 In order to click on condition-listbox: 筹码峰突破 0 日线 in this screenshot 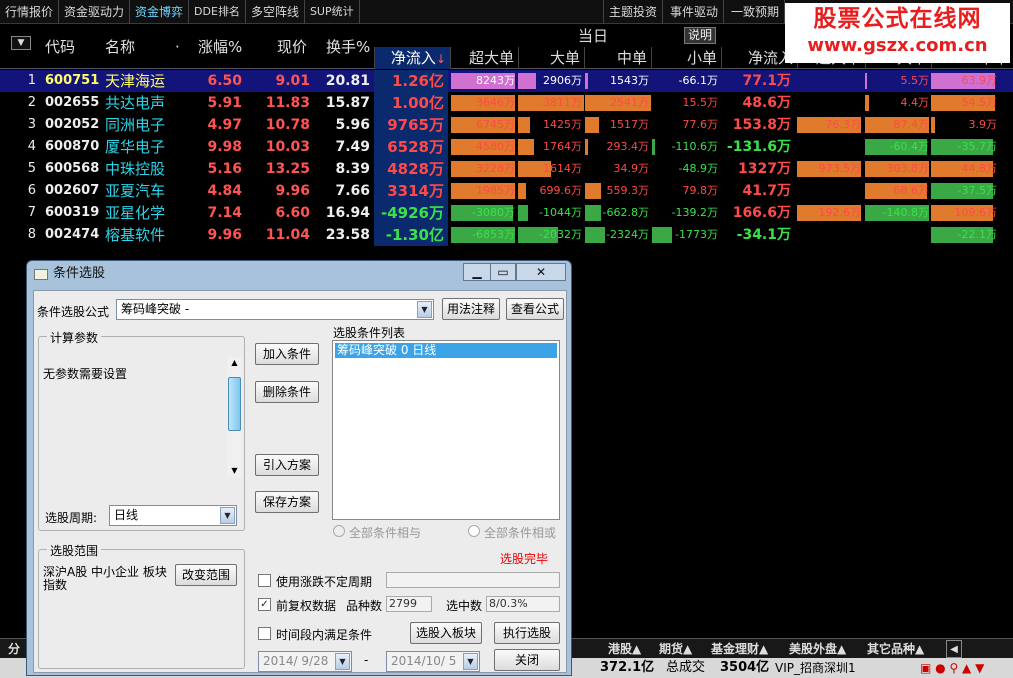, I will do `click(446, 430)`.